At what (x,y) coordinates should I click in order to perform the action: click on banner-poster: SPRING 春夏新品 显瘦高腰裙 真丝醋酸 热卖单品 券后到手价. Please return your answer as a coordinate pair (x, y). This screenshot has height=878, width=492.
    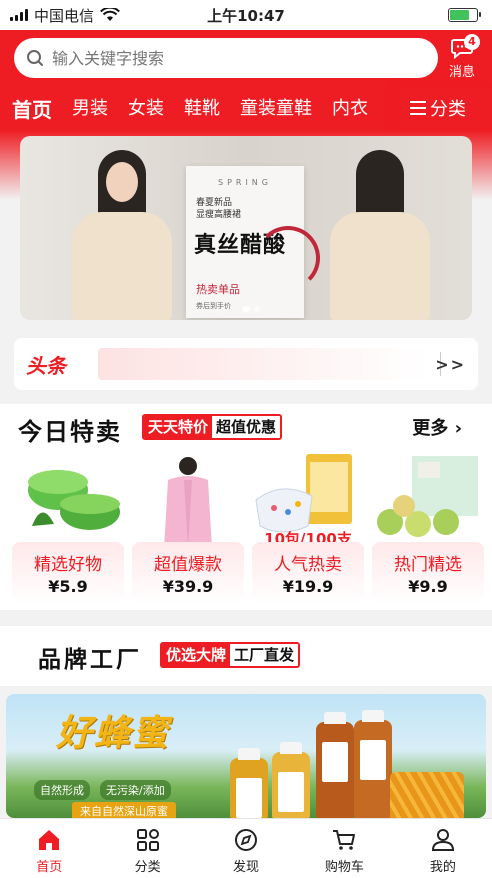
    Looking at the image, I should click on (253, 242).